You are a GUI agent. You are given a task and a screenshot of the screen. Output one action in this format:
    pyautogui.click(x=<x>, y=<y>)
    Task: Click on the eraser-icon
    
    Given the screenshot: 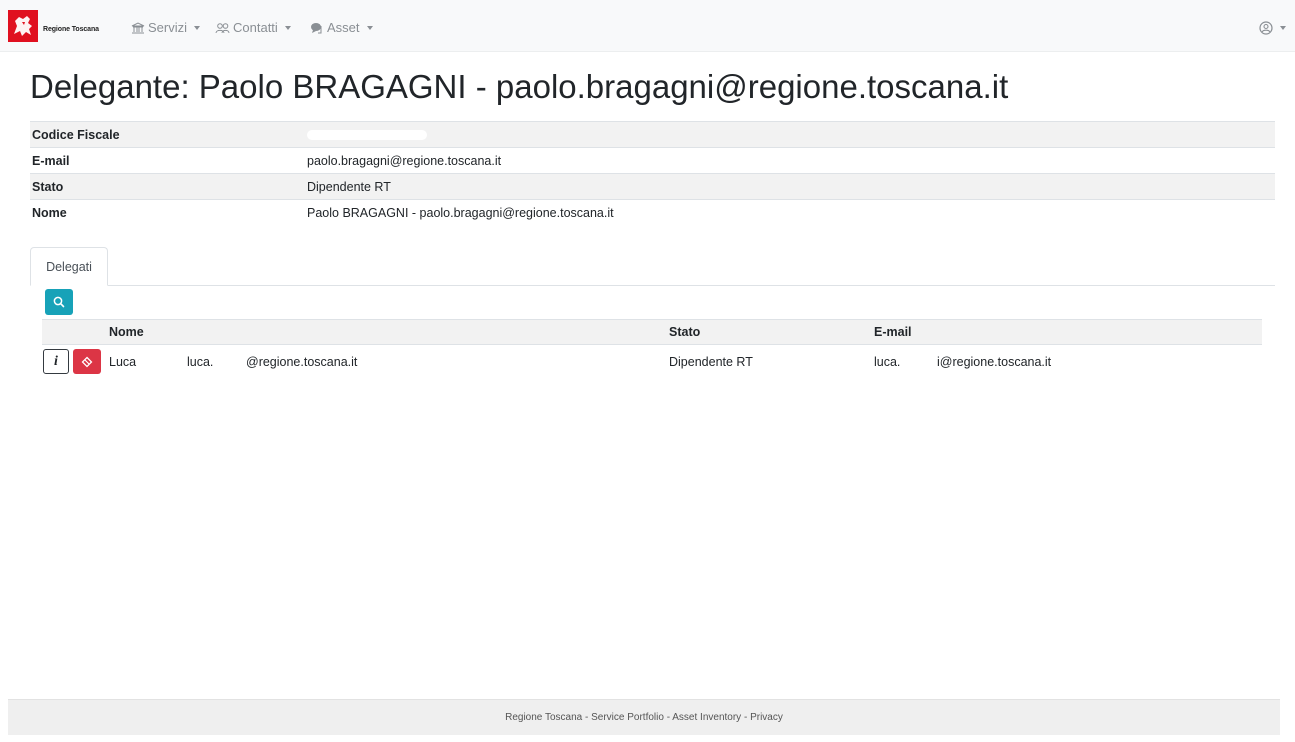 What is the action you would take?
    pyautogui.click(x=87, y=361)
    